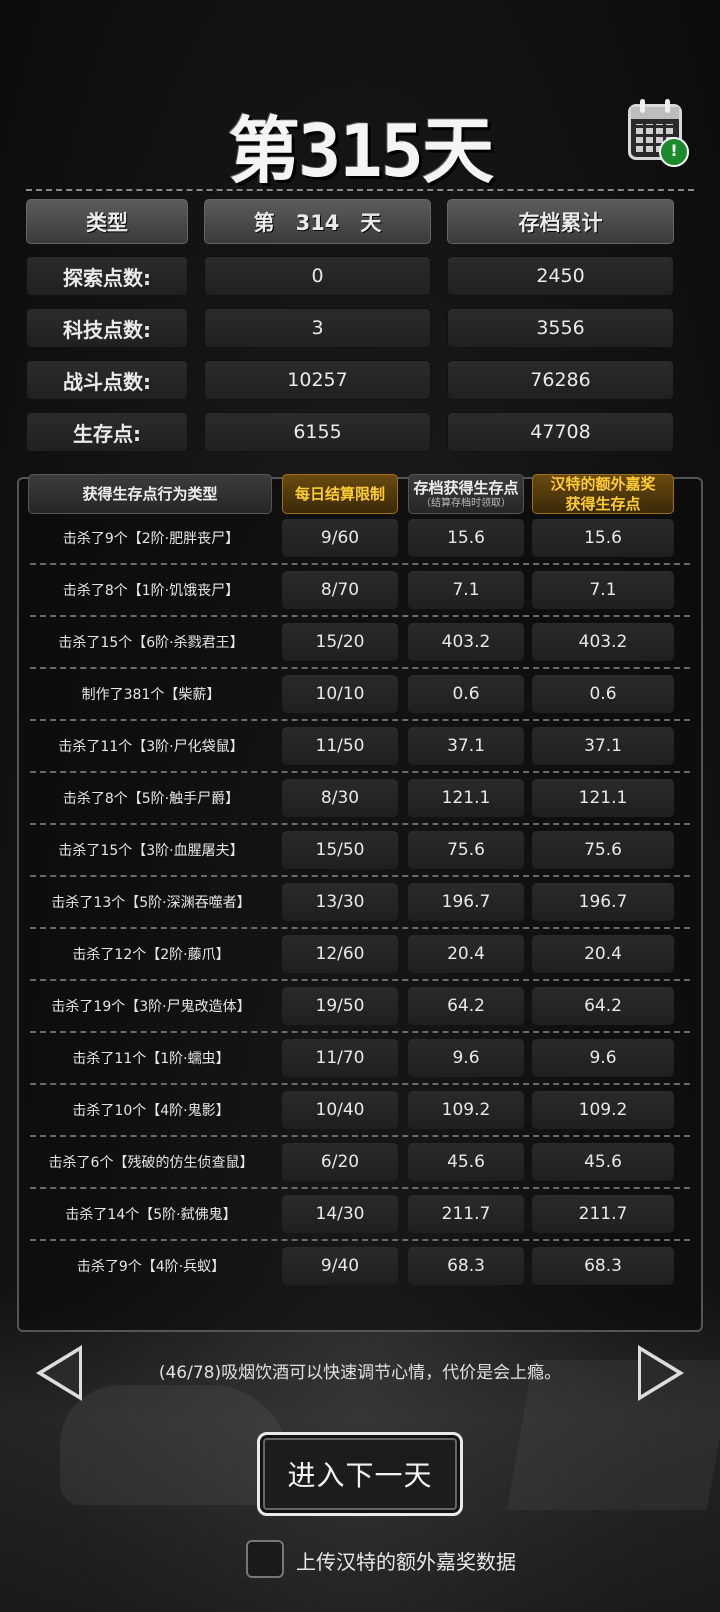  Describe the element at coordinates (151, 1059) in the screenshot. I see `row-action: 击杀了11个【1阶·蠕虫】` at that location.